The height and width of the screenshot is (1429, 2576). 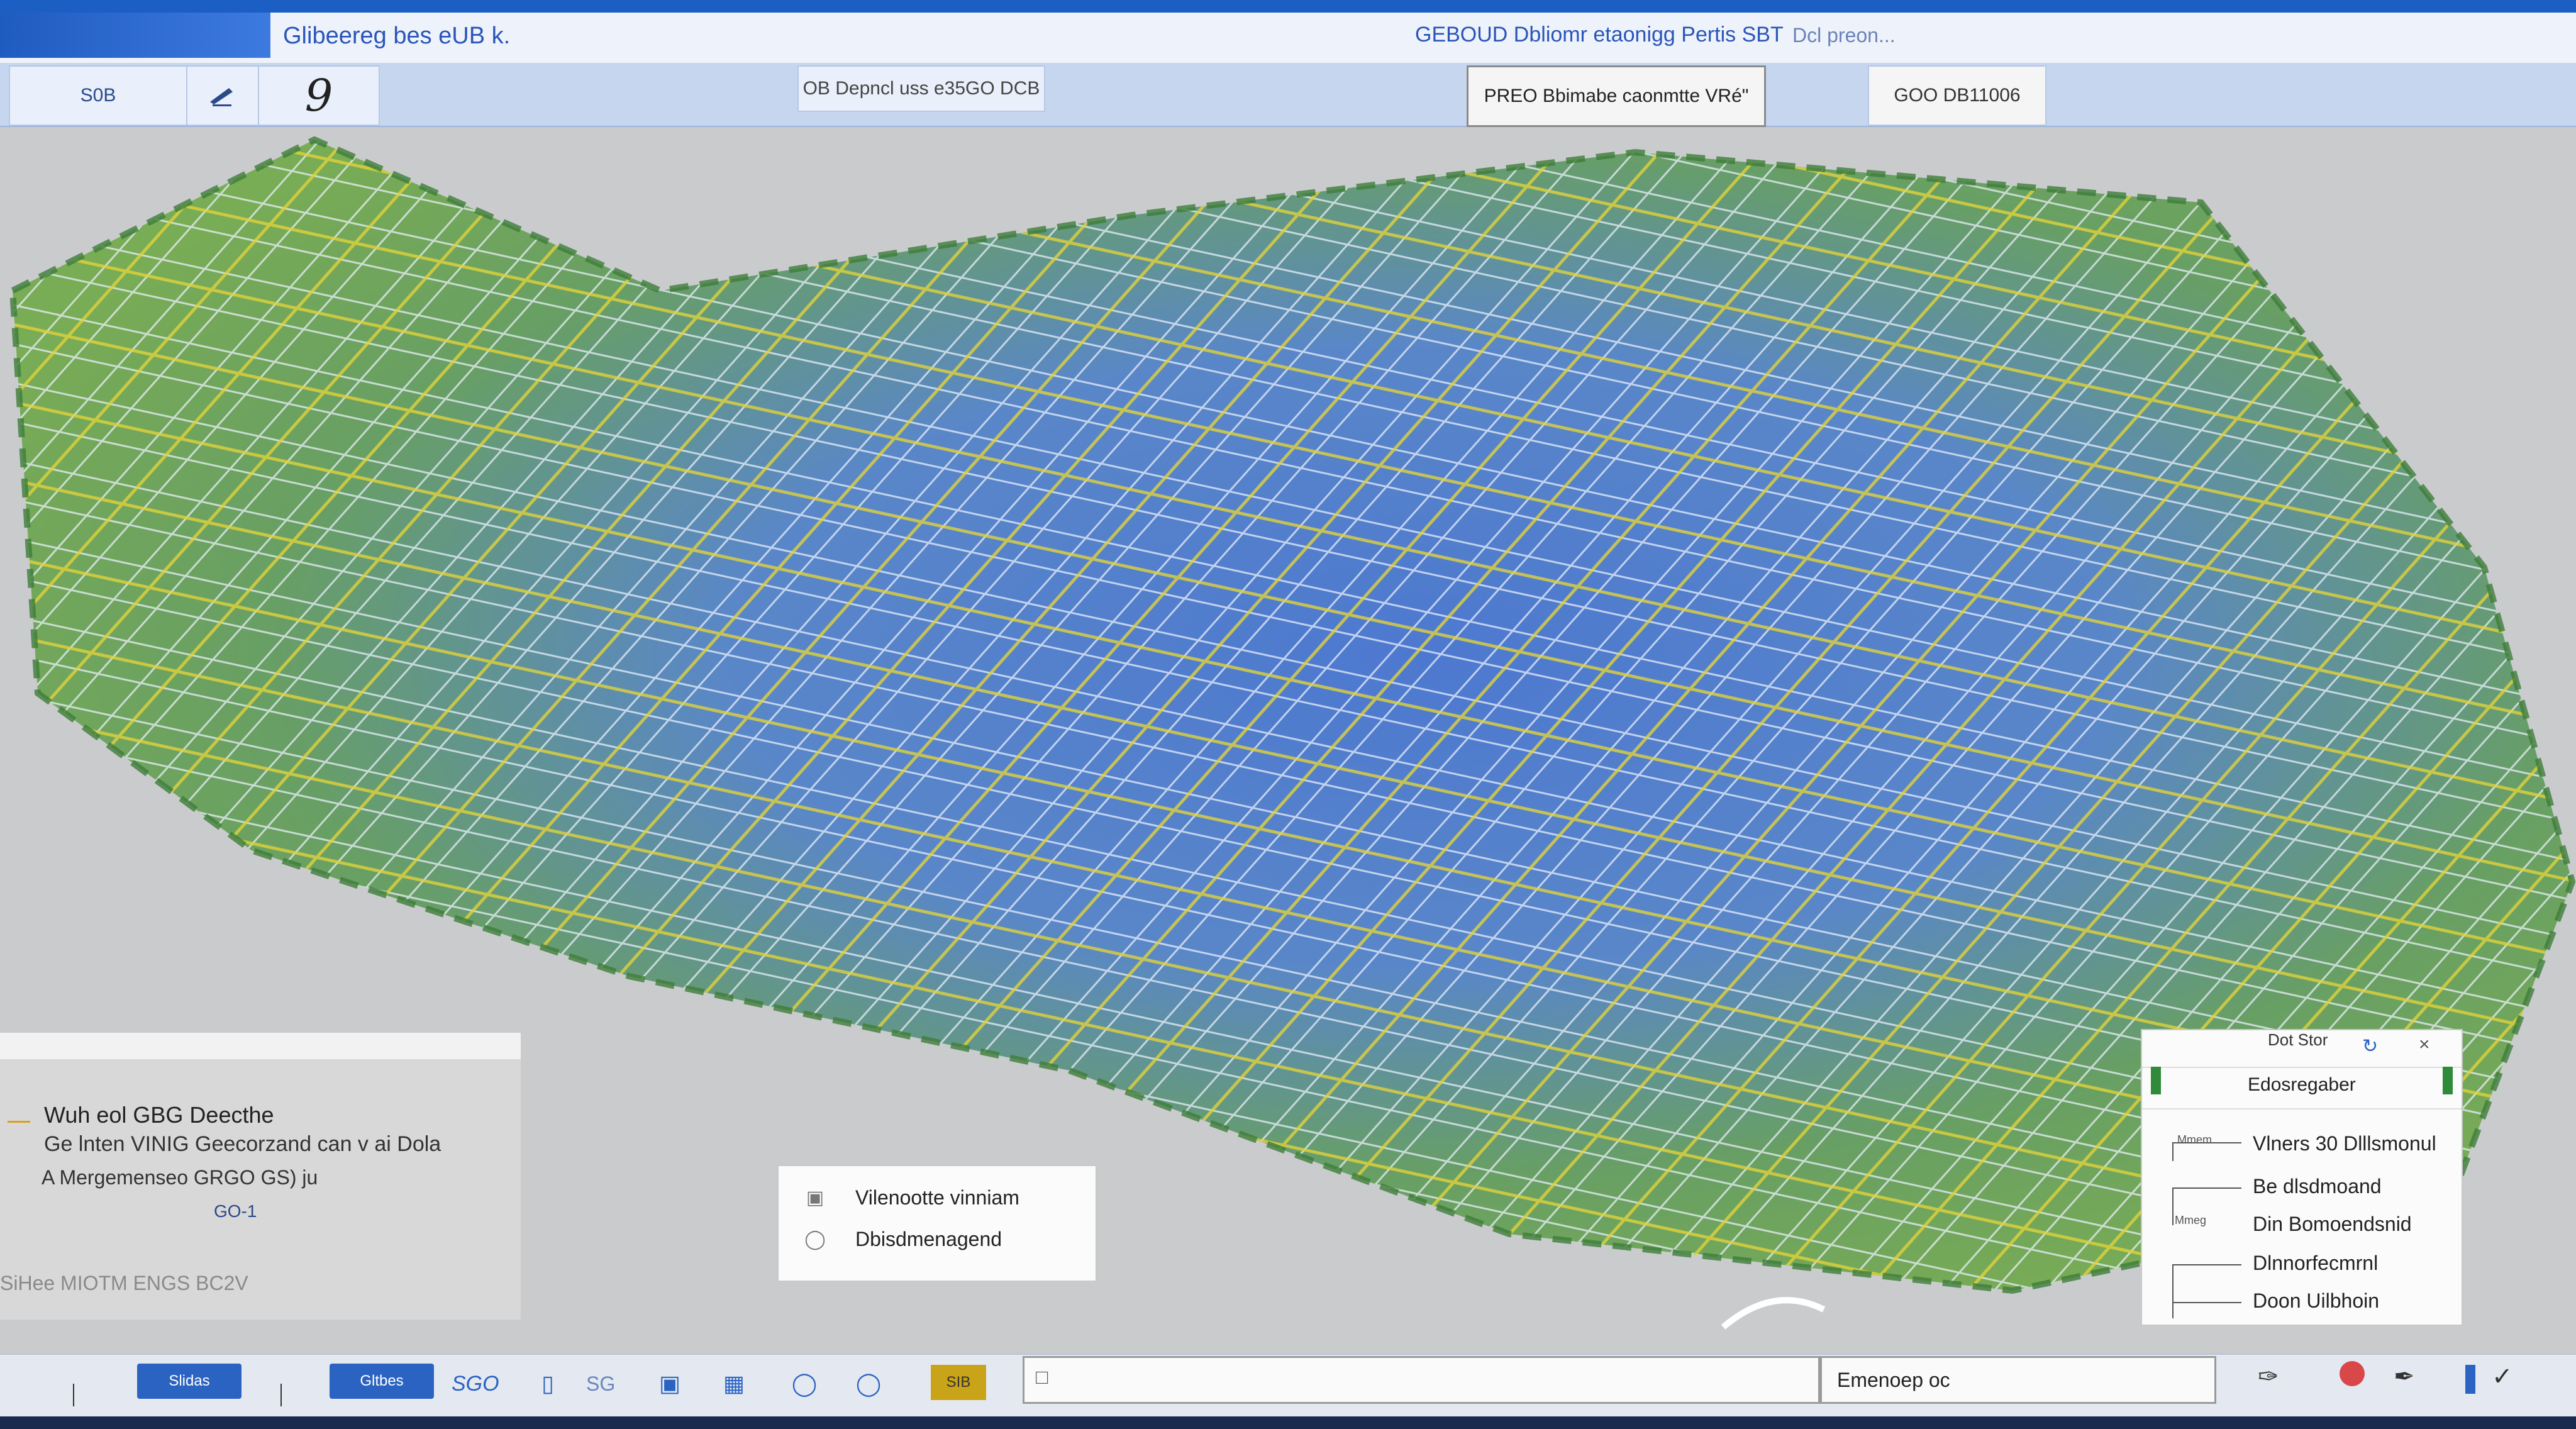 I want to click on highlight-badge: SIB, so click(x=958, y=1382).